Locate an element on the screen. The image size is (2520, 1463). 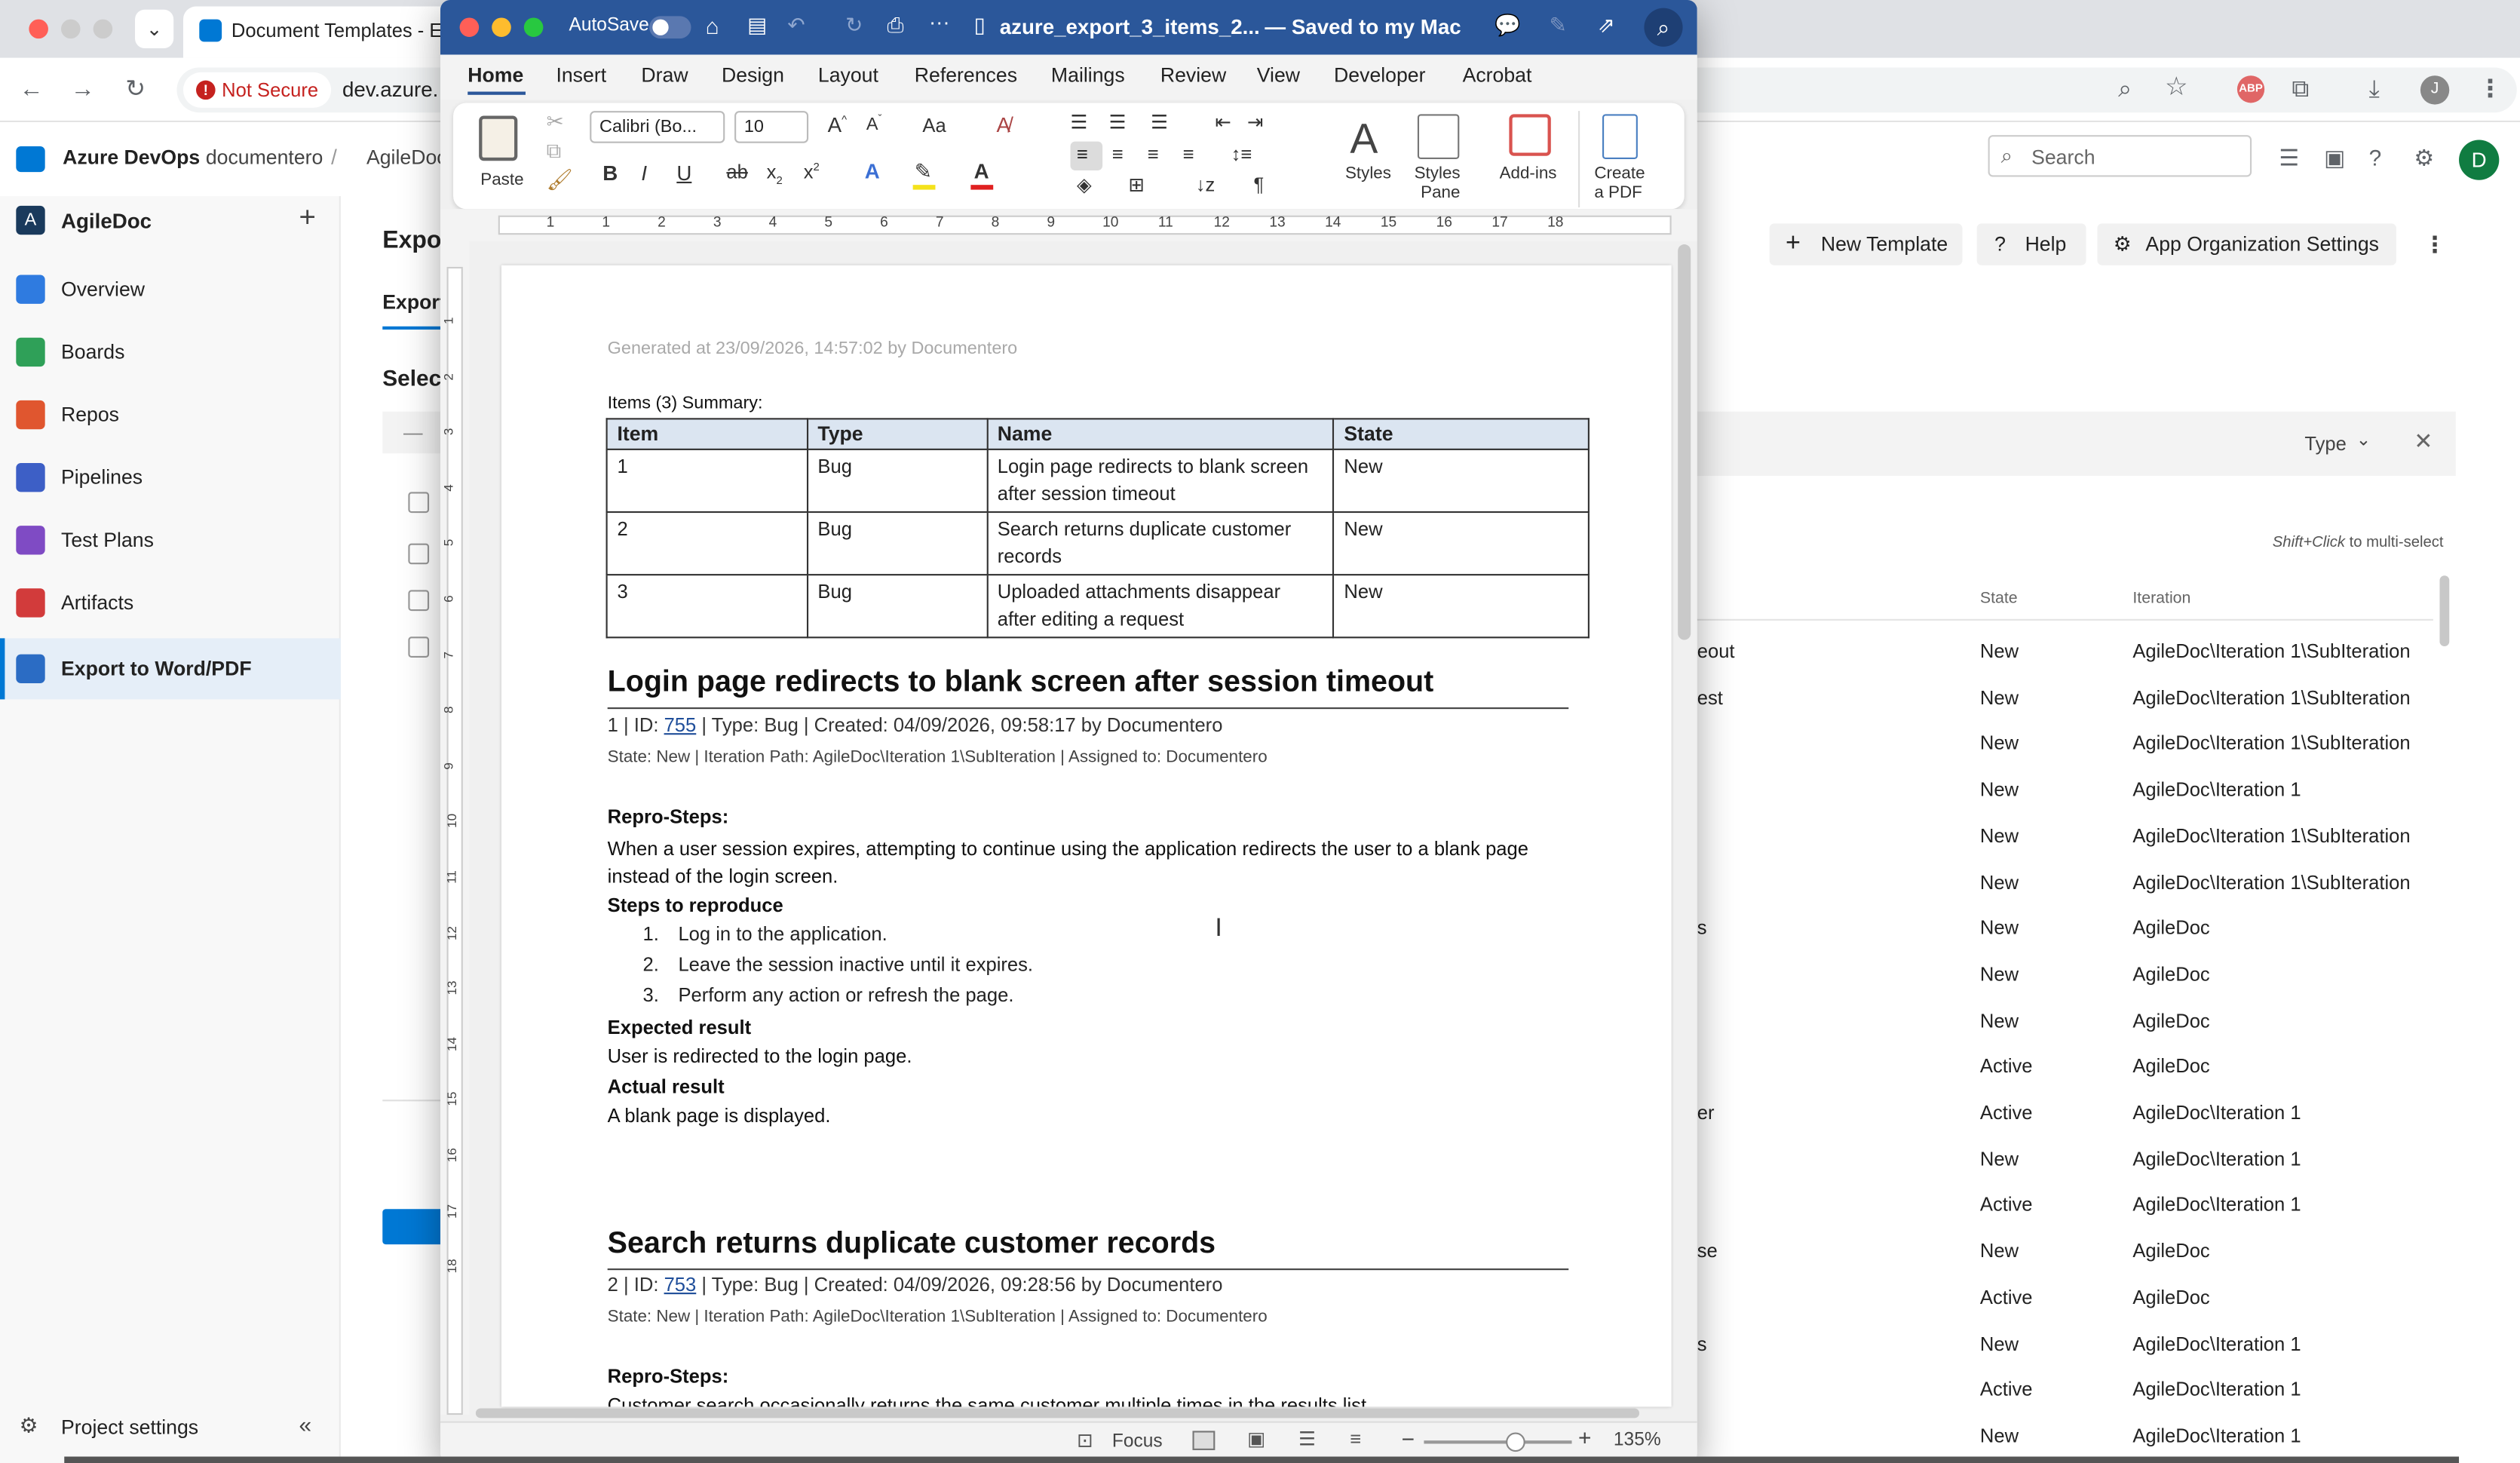
table-row: s New AgileDoc is located at coordinates (2066, 927).